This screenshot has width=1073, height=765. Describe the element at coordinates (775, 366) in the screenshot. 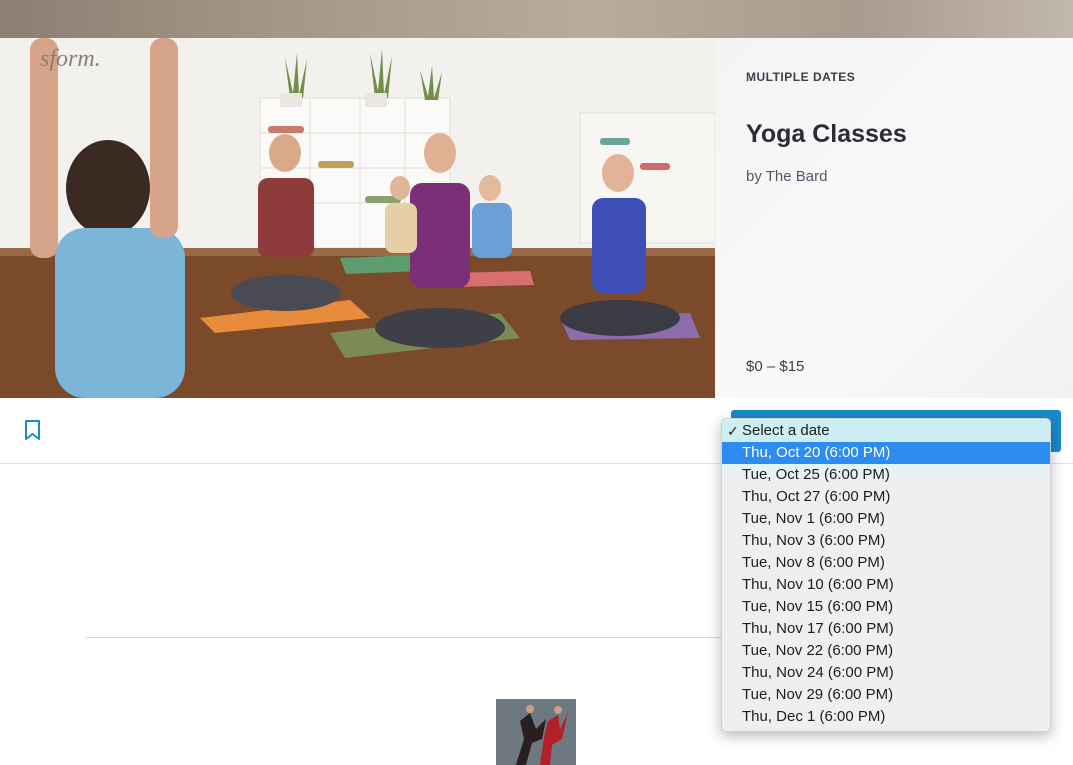

I see `event-price-range: $0 – $15` at that location.